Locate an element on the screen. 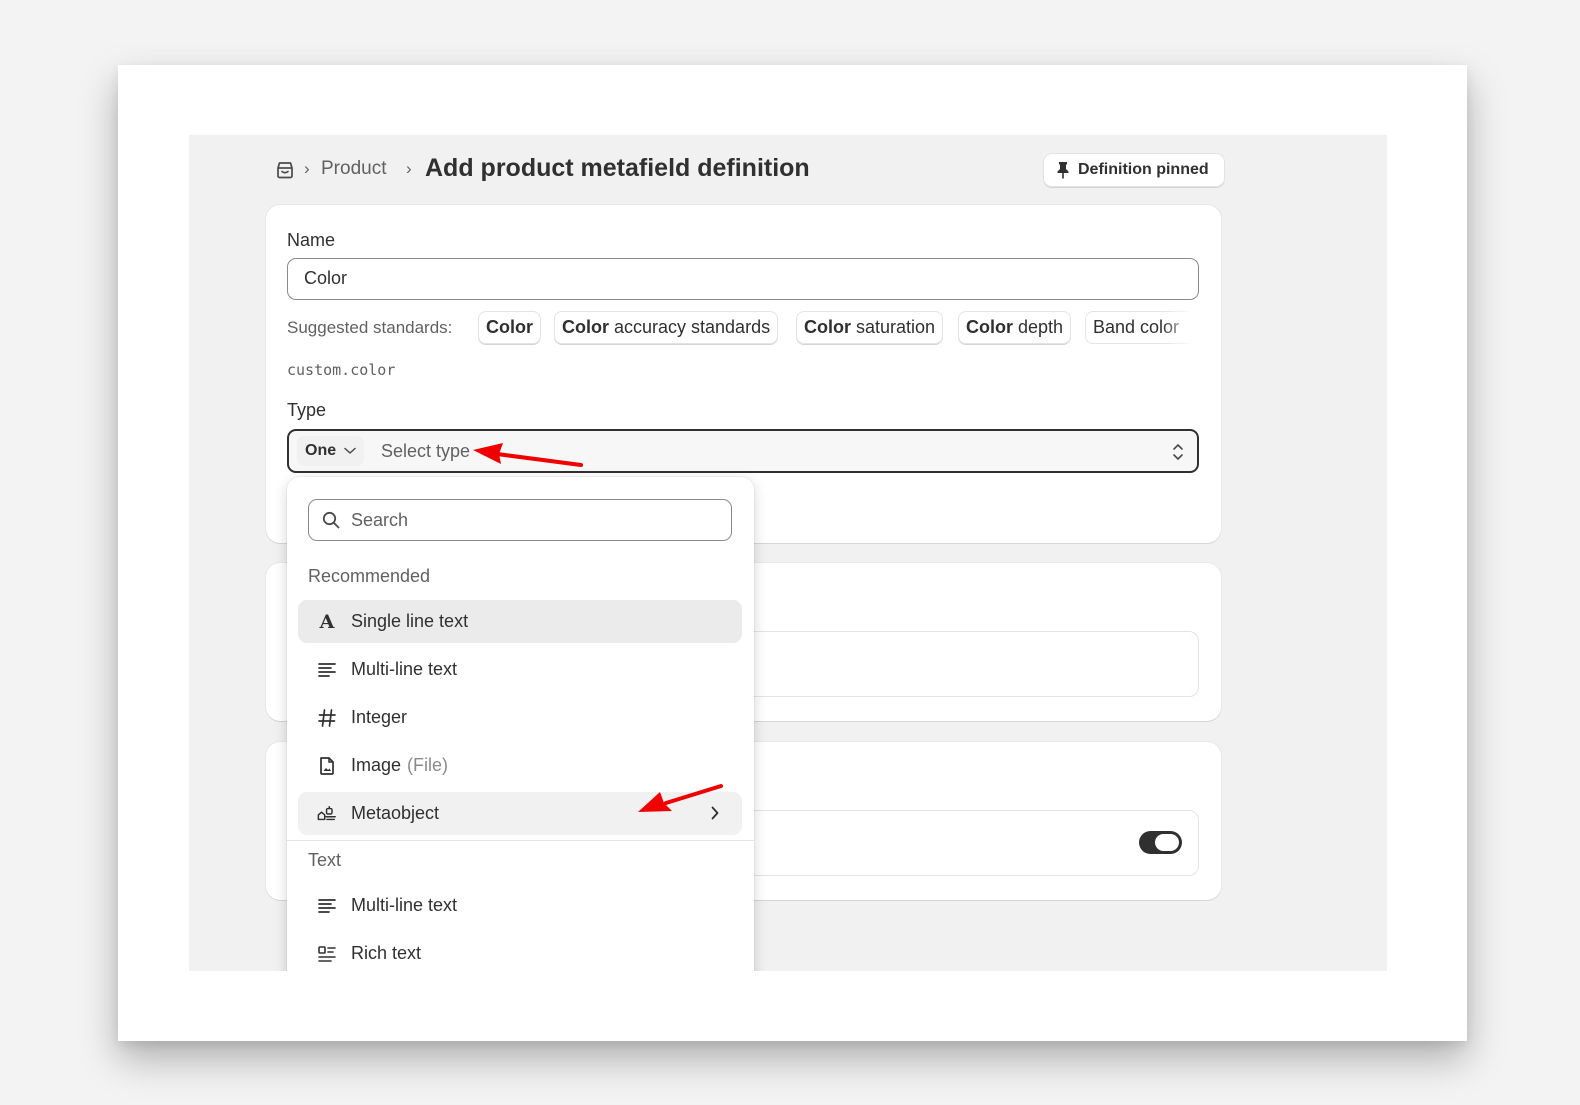 The width and height of the screenshot is (1580, 1105). definition-pinned-button: Definition pinned is located at coordinates (1134, 170).